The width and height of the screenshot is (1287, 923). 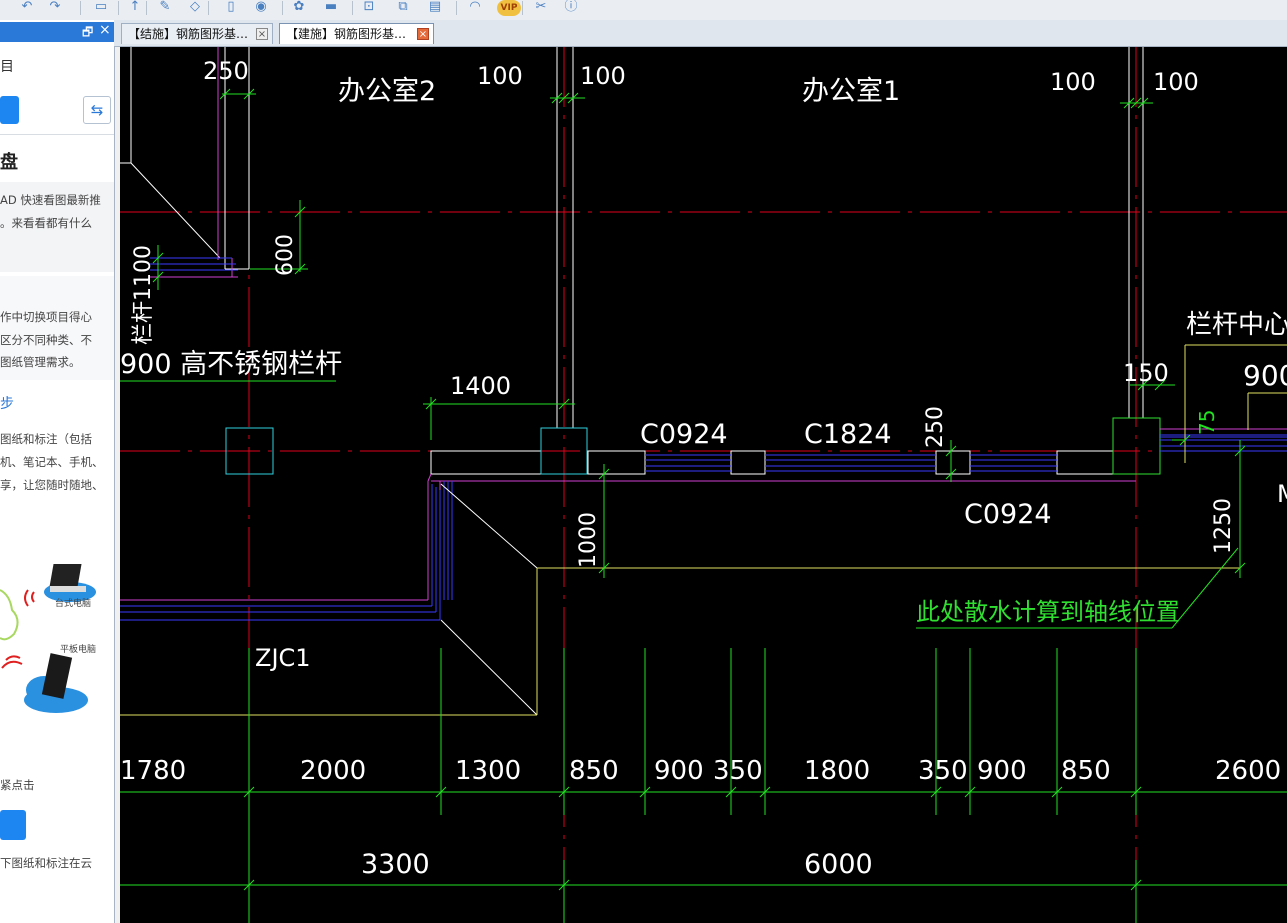 I want to click on cta-text: 紧点击, so click(x=17, y=785).